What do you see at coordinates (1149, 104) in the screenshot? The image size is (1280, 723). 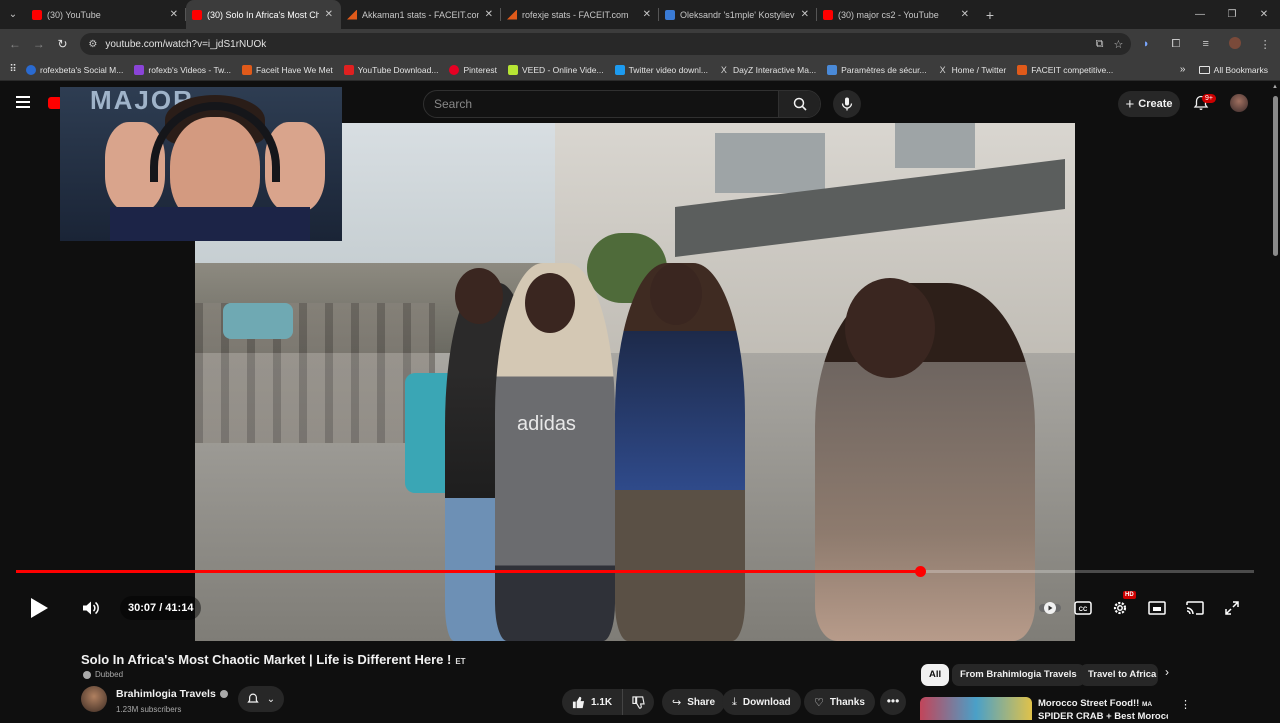 I see `create-button: + Create` at bounding box center [1149, 104].